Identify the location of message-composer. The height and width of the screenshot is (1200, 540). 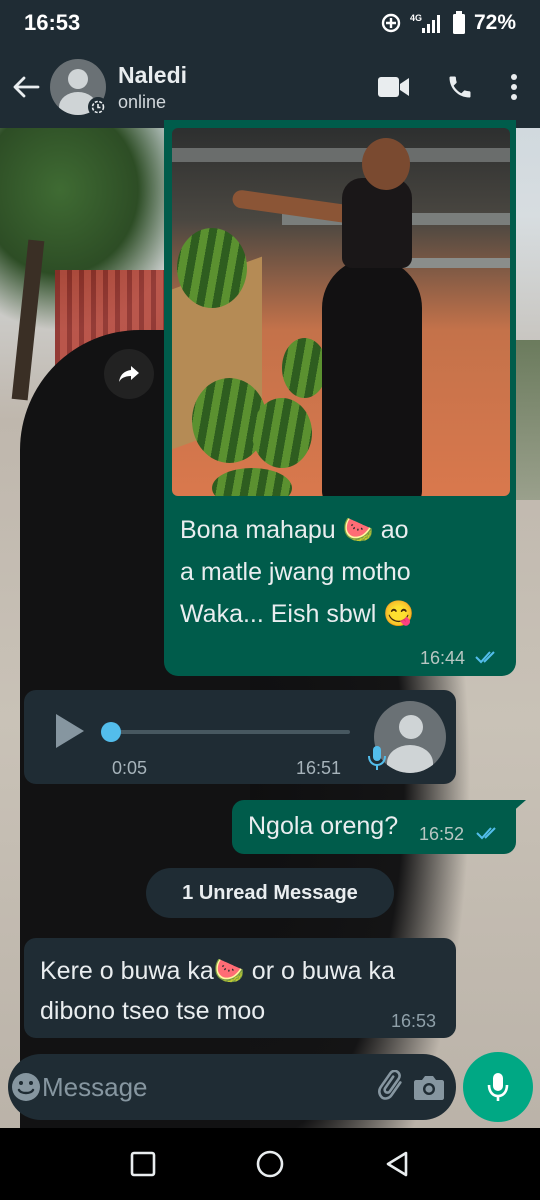
(232, 1087).